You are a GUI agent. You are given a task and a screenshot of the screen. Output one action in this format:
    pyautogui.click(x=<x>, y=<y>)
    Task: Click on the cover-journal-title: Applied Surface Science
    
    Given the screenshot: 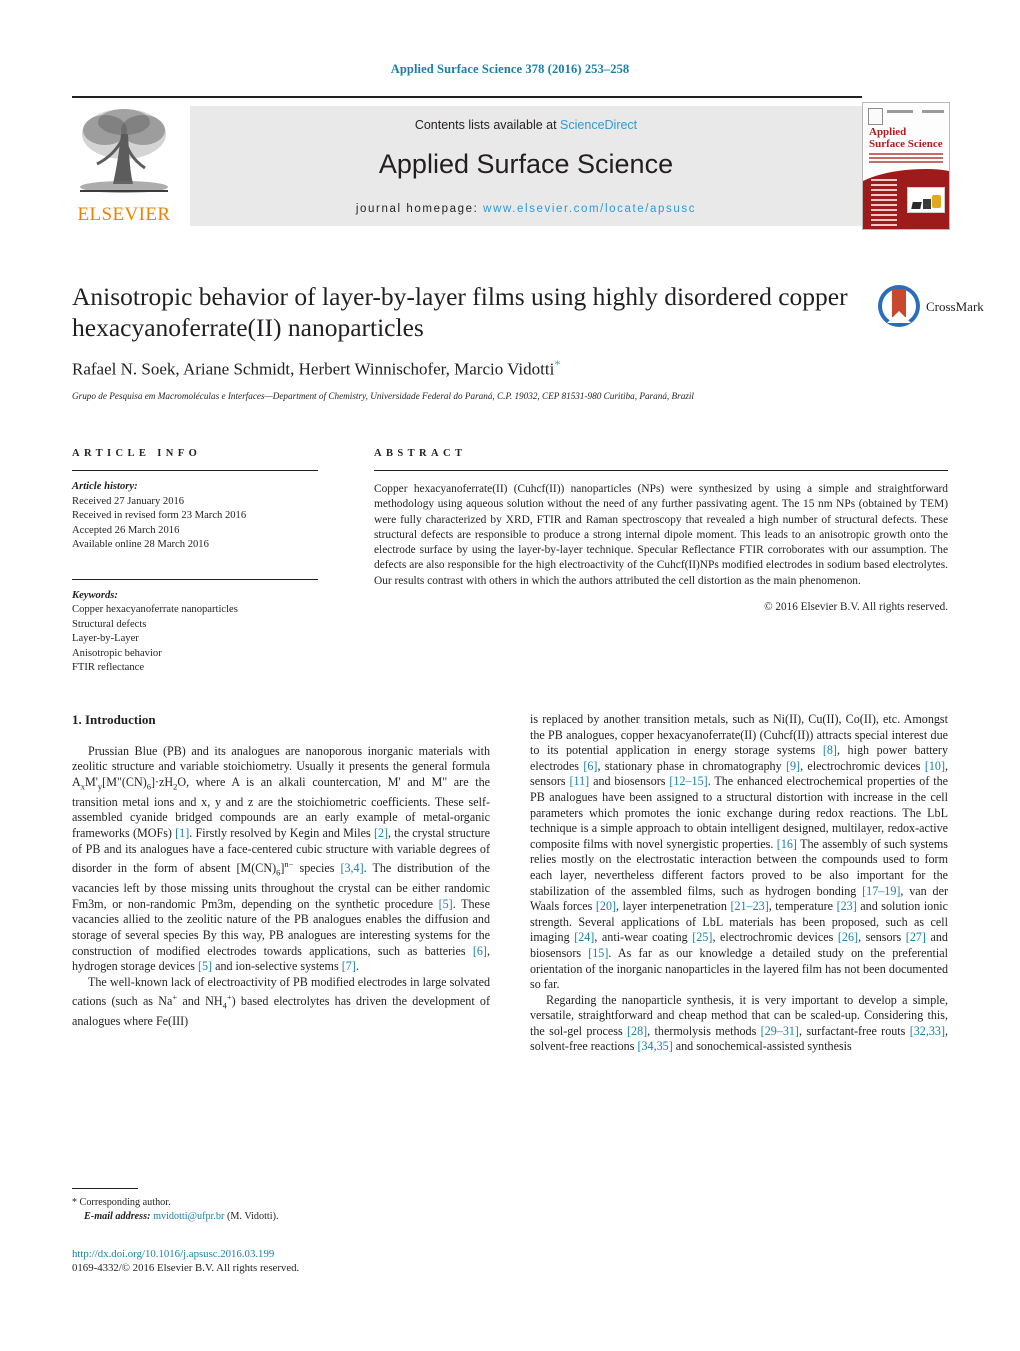 What is the action you would take?
    pyautogui.click(x=907, y=138)
    